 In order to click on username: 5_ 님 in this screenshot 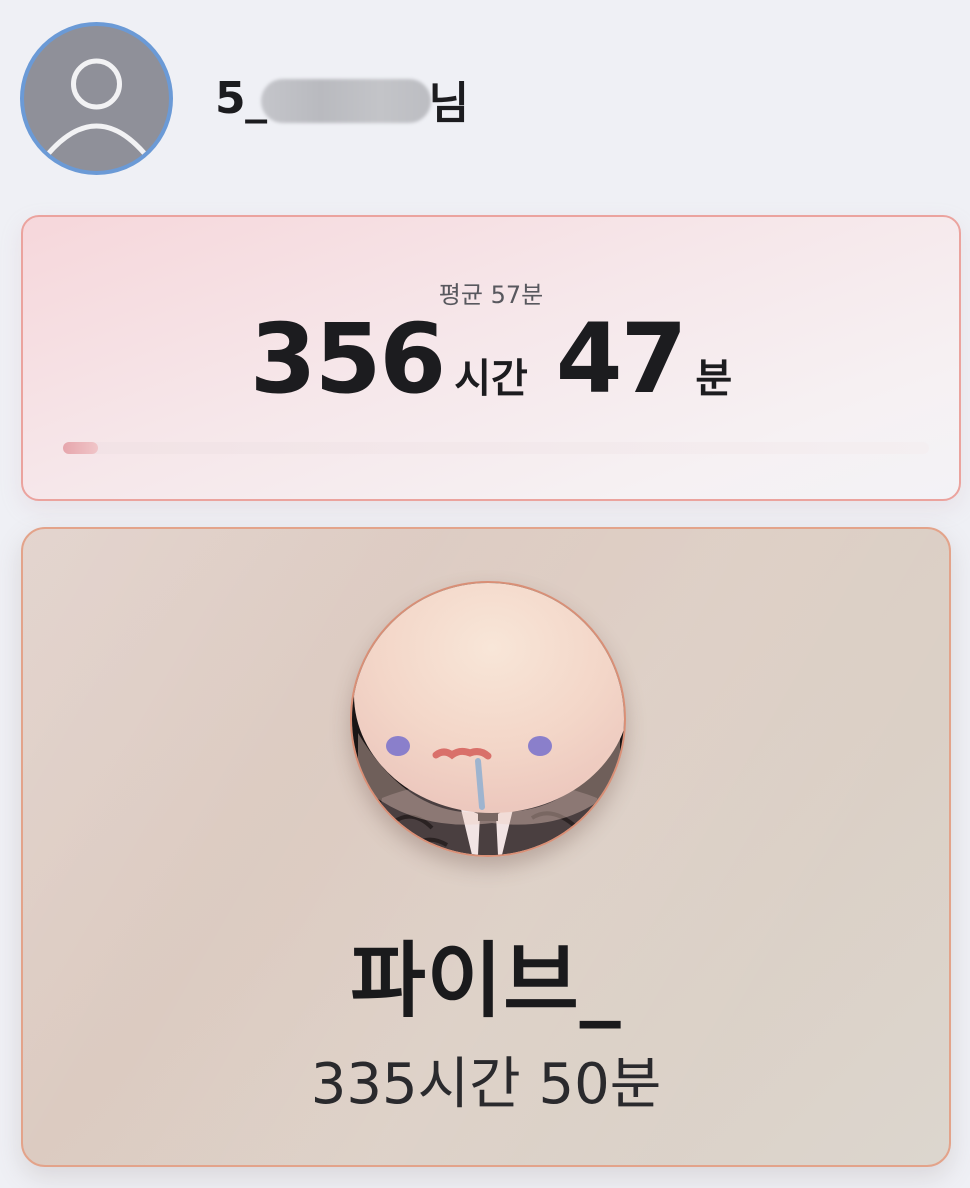, I will do `click(342, 99)`.